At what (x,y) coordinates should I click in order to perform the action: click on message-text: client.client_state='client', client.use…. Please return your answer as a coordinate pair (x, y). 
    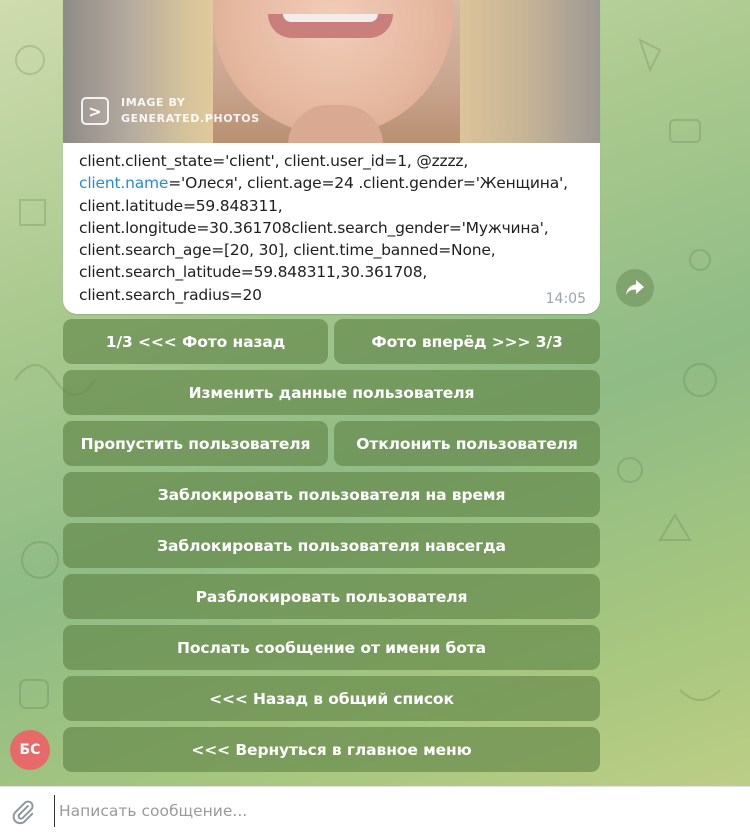
    Looking at the image, I should click on (331, 224).